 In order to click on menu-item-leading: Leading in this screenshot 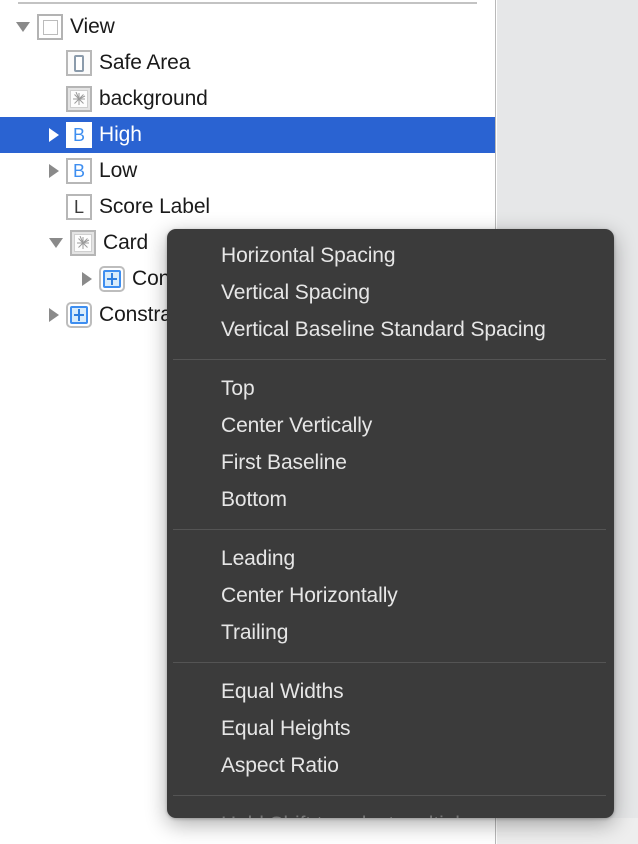, I will do `click(390, 558)`.